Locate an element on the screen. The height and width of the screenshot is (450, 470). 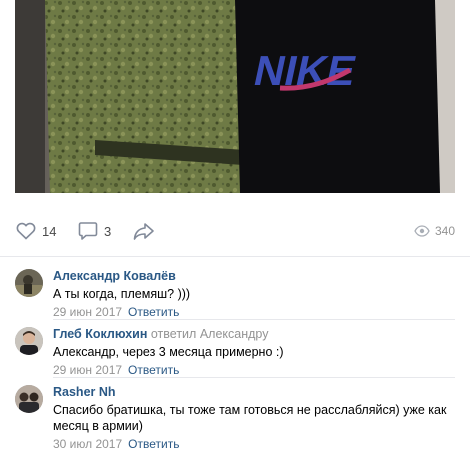
share-button is located at coordinates (144, 231).